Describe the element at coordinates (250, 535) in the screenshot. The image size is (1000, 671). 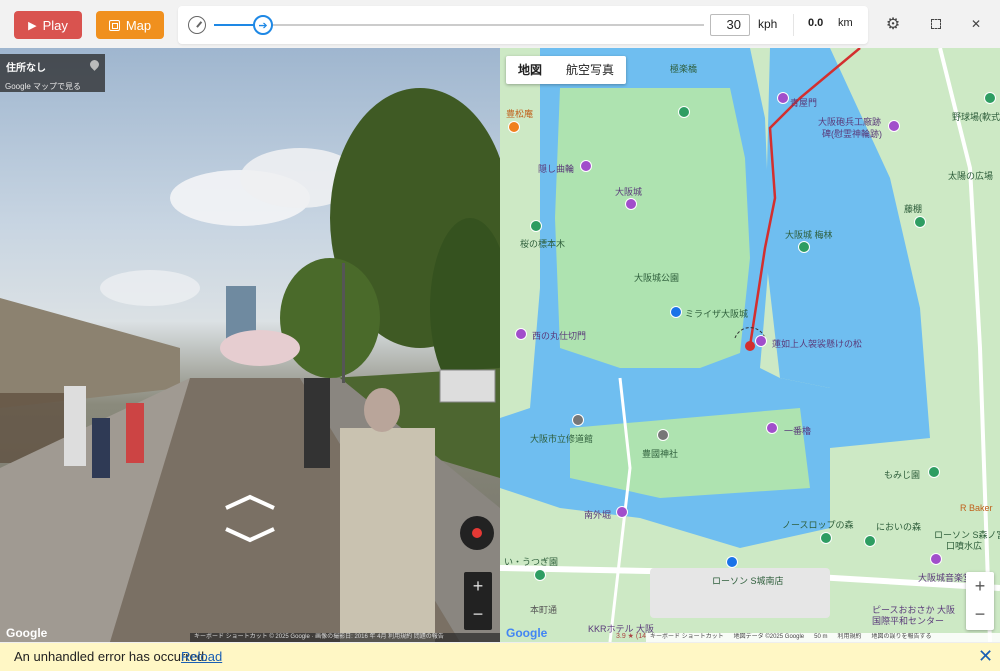
I see `move-backward-arrow-icon` at that location.